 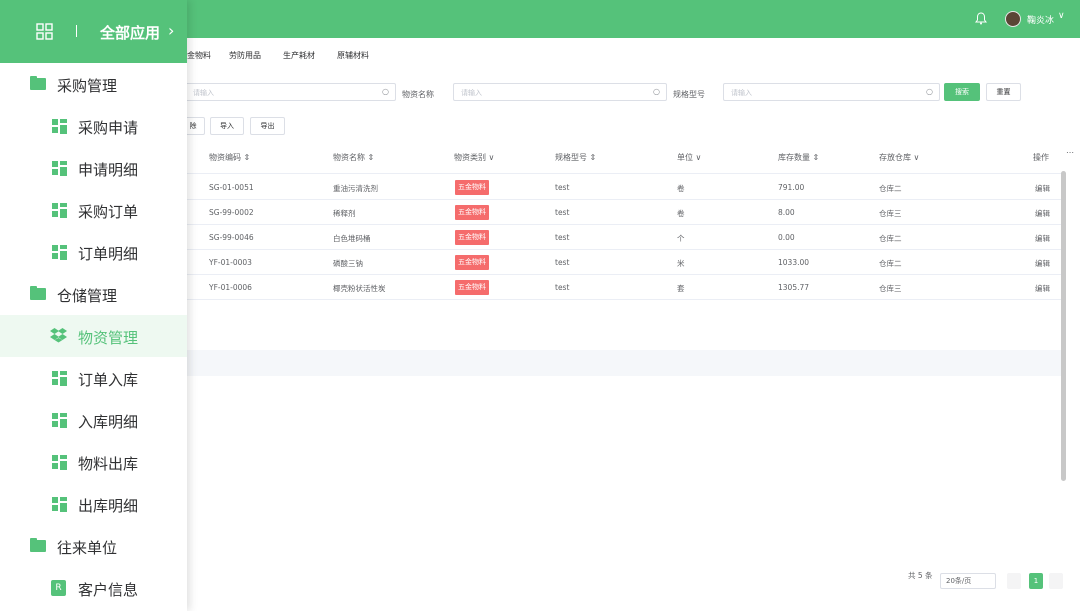 What do you see at coordinates (108, 170) in the screenshot?
I see `menu-item-label: 申请明细` at bounding box center [108, 170].